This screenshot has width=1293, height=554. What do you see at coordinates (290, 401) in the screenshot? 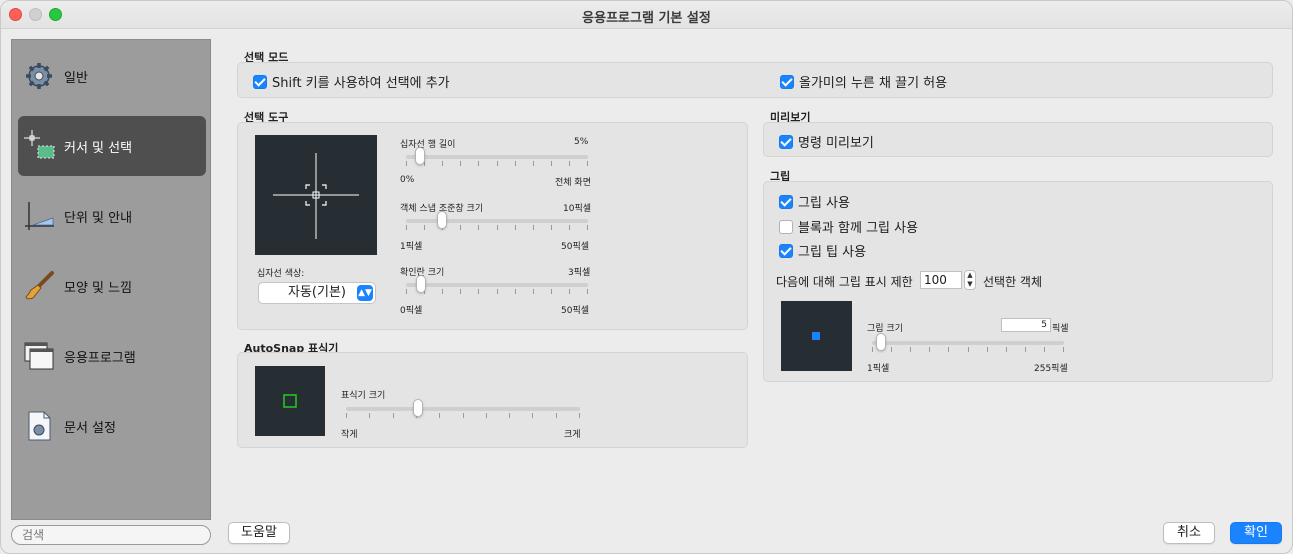
I see `autosnap-preview` at bounding box center [290, 401].